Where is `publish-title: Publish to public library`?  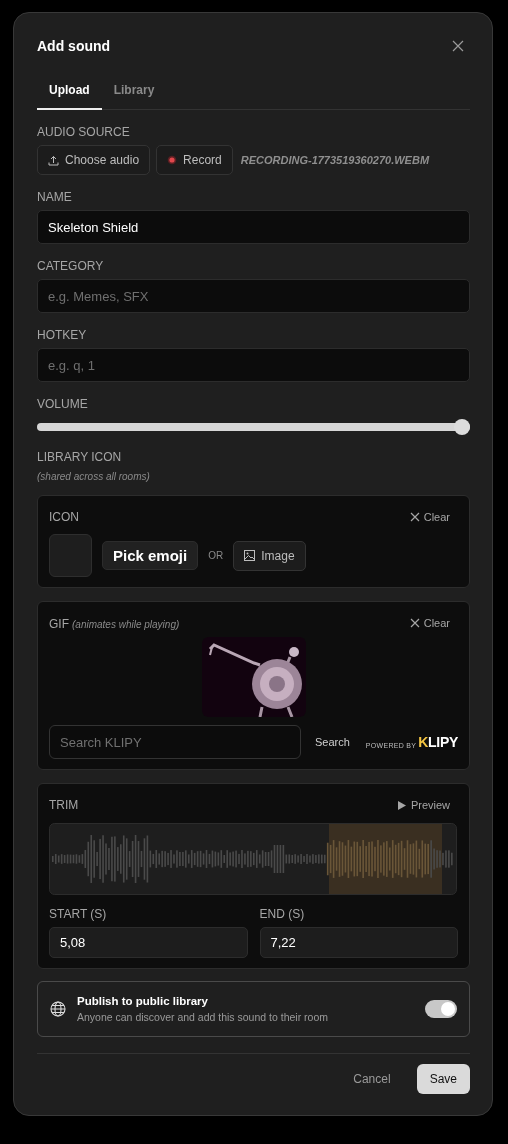 publish-title: Publish to public library is located at coordinates (143, 1001).